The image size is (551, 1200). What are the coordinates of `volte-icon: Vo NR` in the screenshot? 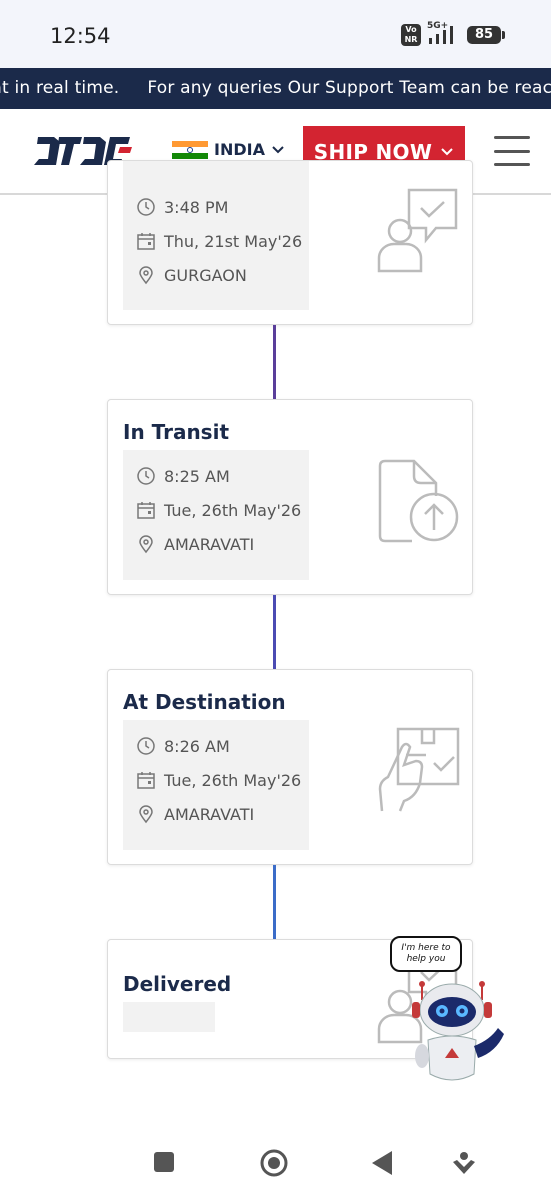 It's located at (411, 35).